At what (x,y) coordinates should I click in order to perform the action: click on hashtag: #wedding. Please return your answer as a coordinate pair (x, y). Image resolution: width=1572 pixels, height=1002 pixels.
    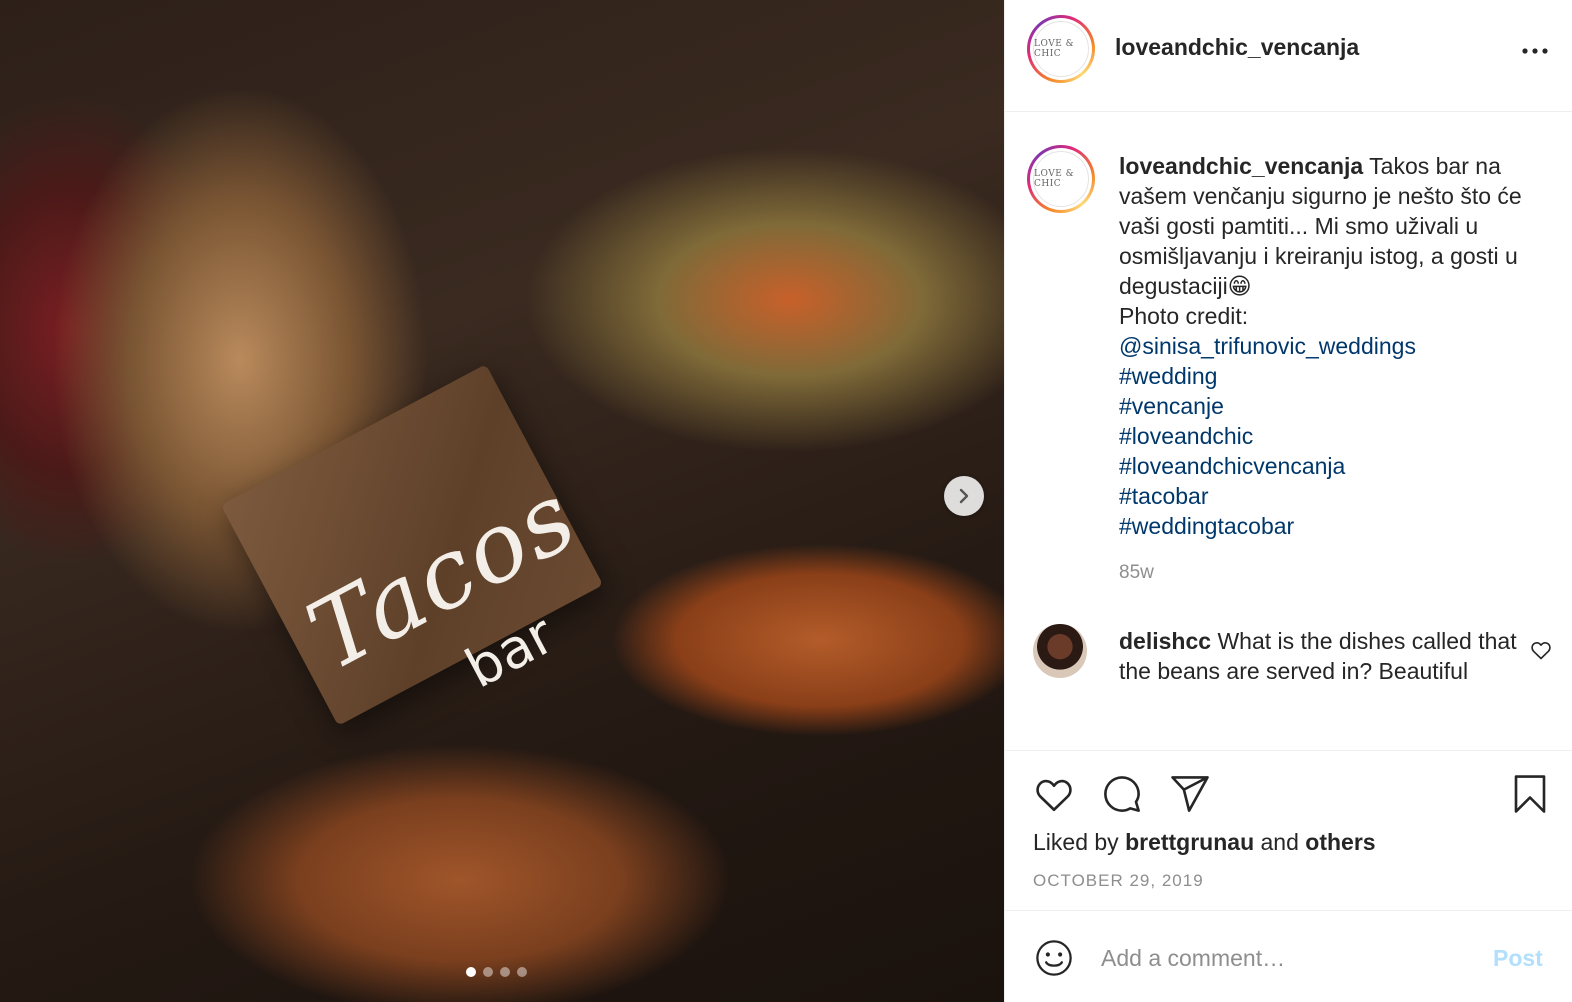
    Looking at the image, I should click on (1339, 376).